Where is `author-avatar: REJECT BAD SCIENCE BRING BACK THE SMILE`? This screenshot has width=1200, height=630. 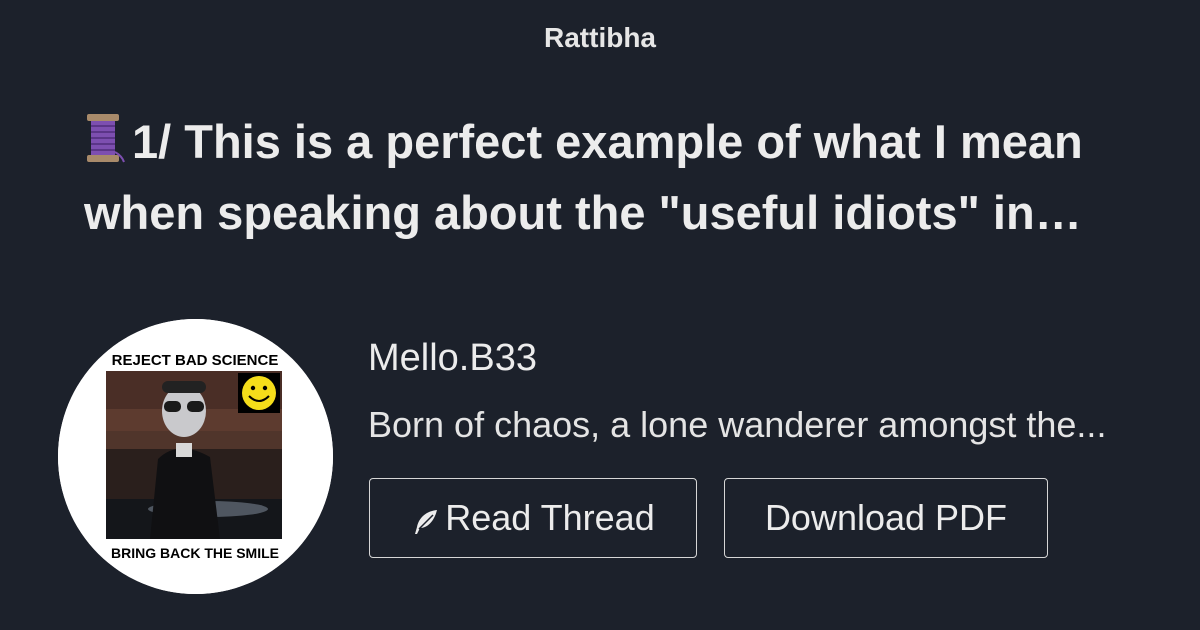 author-avatar: REJECT BAD SCIENCE BRING BACK THE SMILE is located at coordinates (195, 456).